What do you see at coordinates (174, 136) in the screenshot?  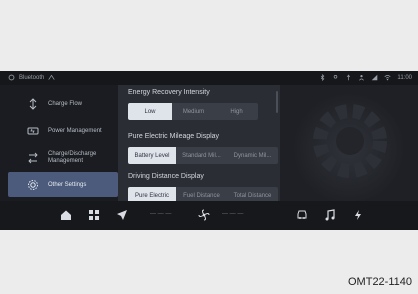 I see `mileage-display-title: Pure Electric Mileage Display` at bounding box center [174, 136].